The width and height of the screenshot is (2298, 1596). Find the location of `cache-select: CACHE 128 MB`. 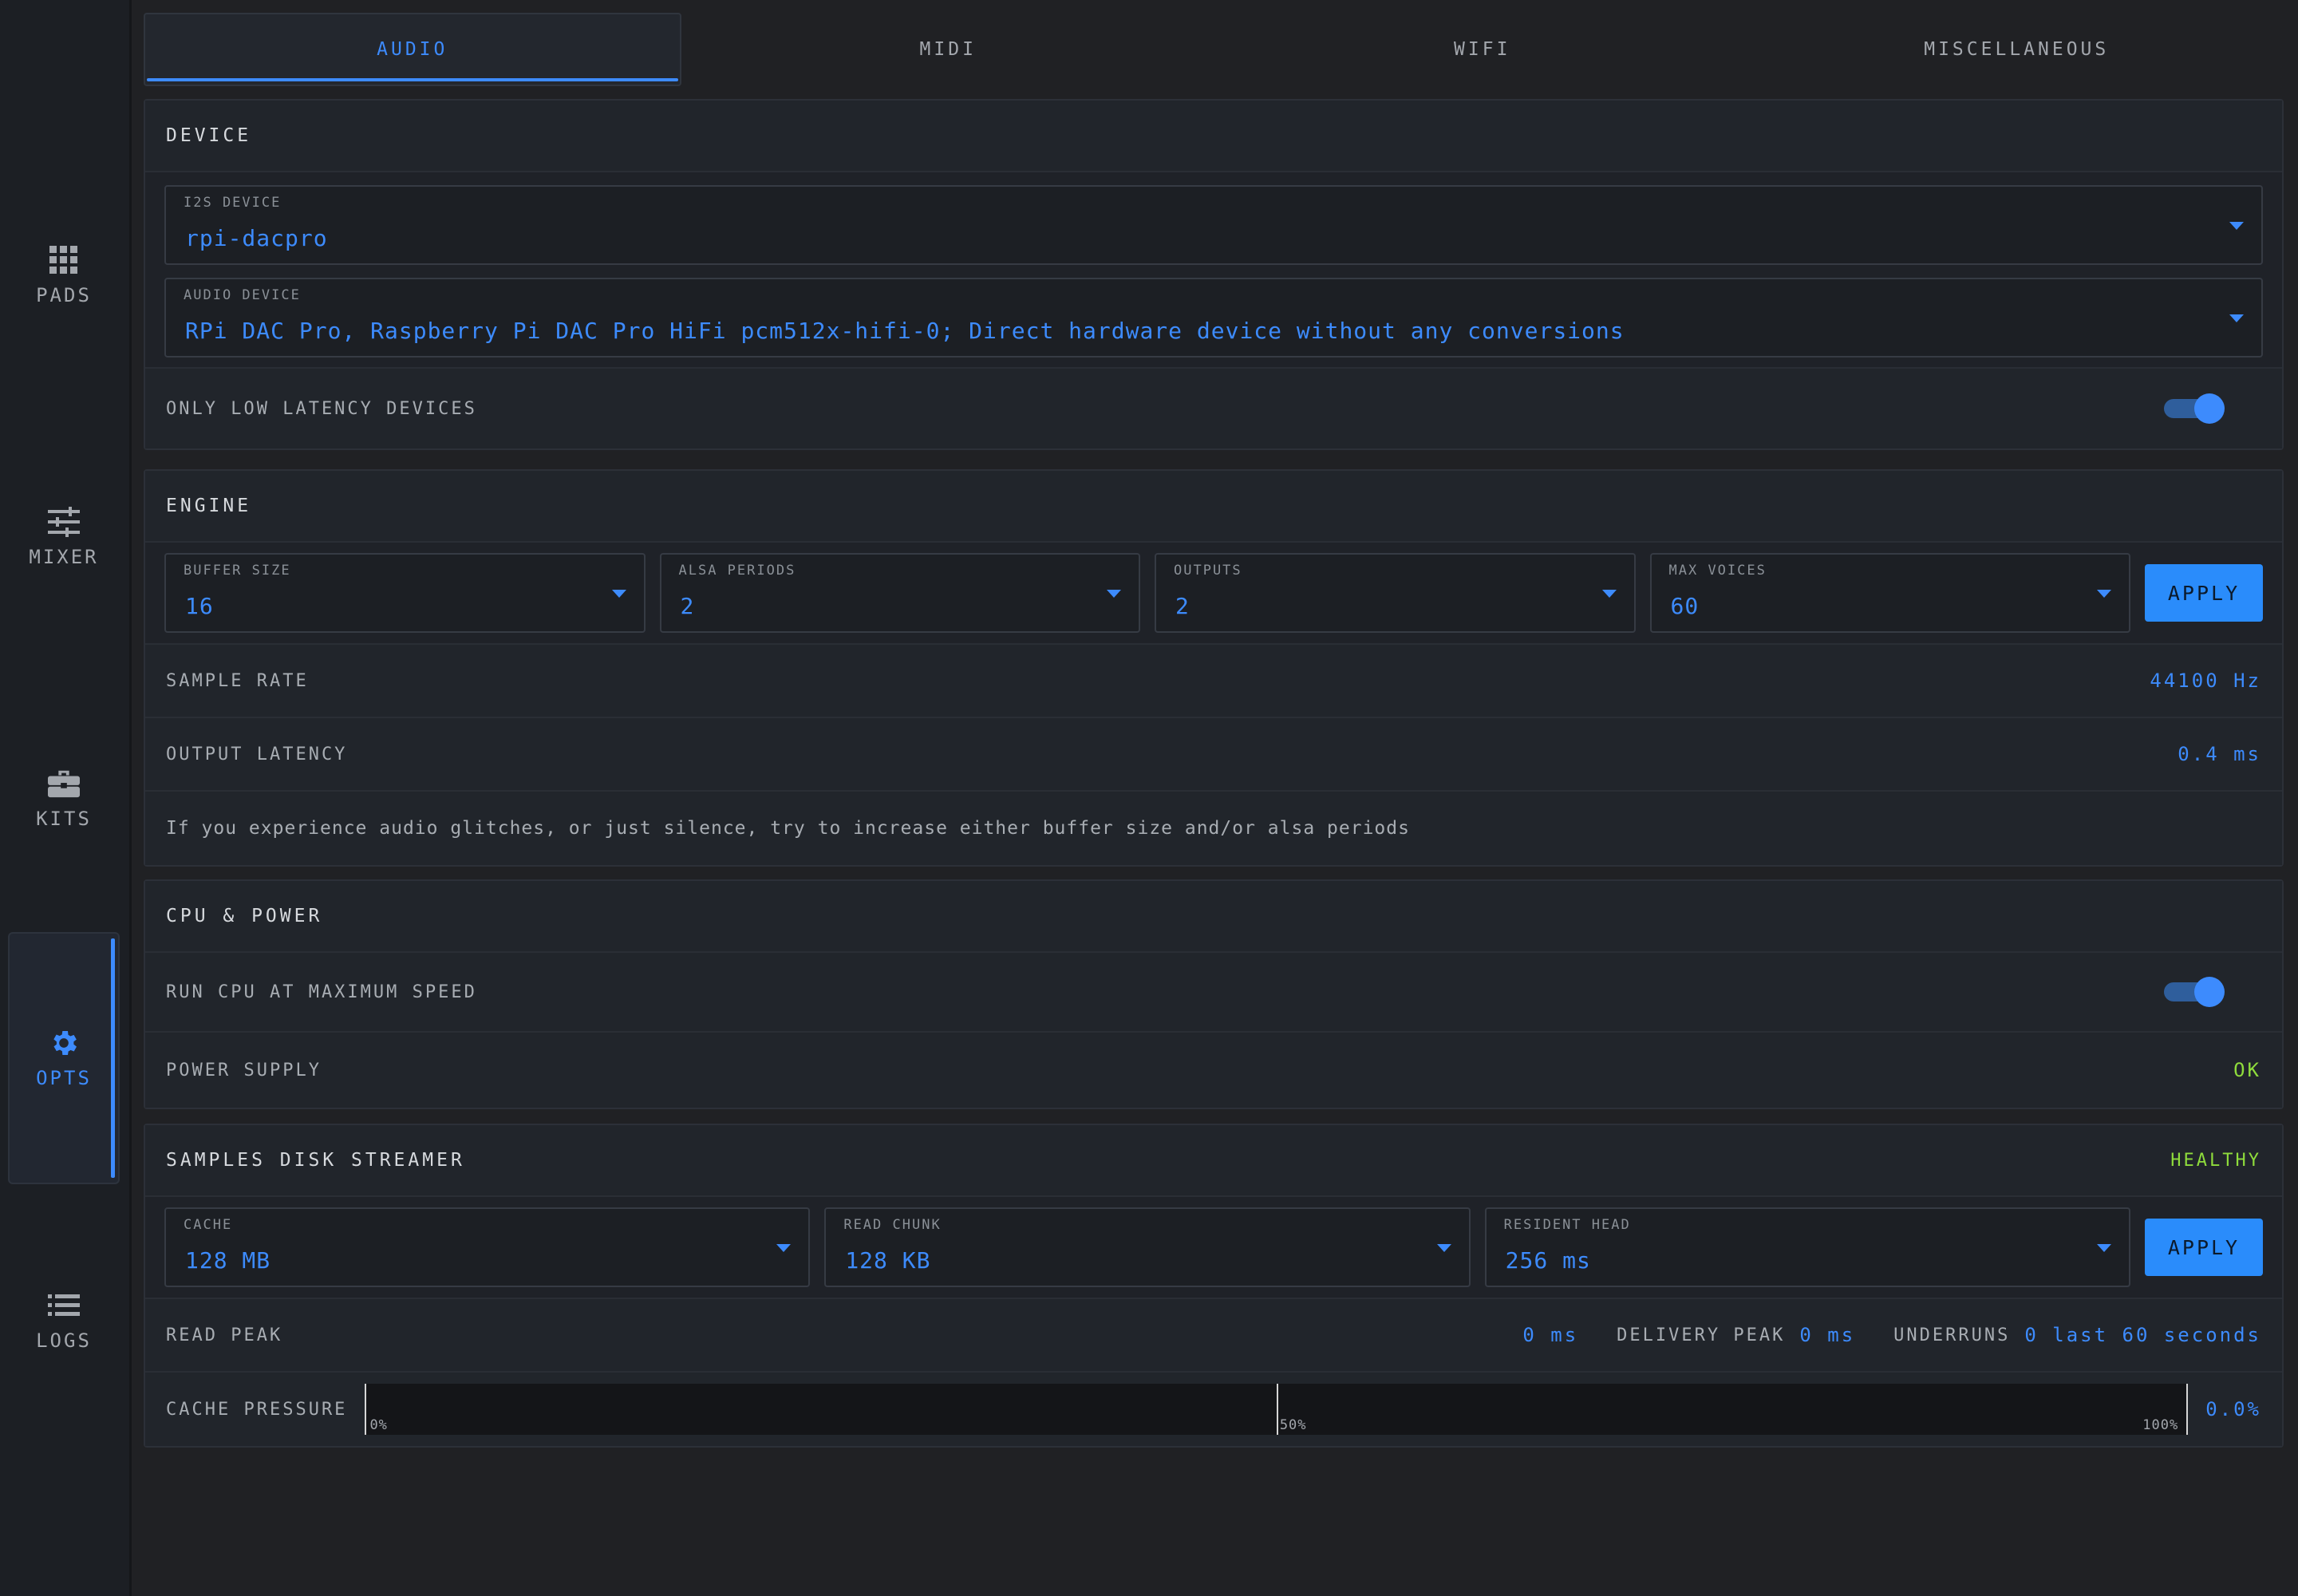

cache-select: CACHE 128 MB is located at coordinates (488, 1247).